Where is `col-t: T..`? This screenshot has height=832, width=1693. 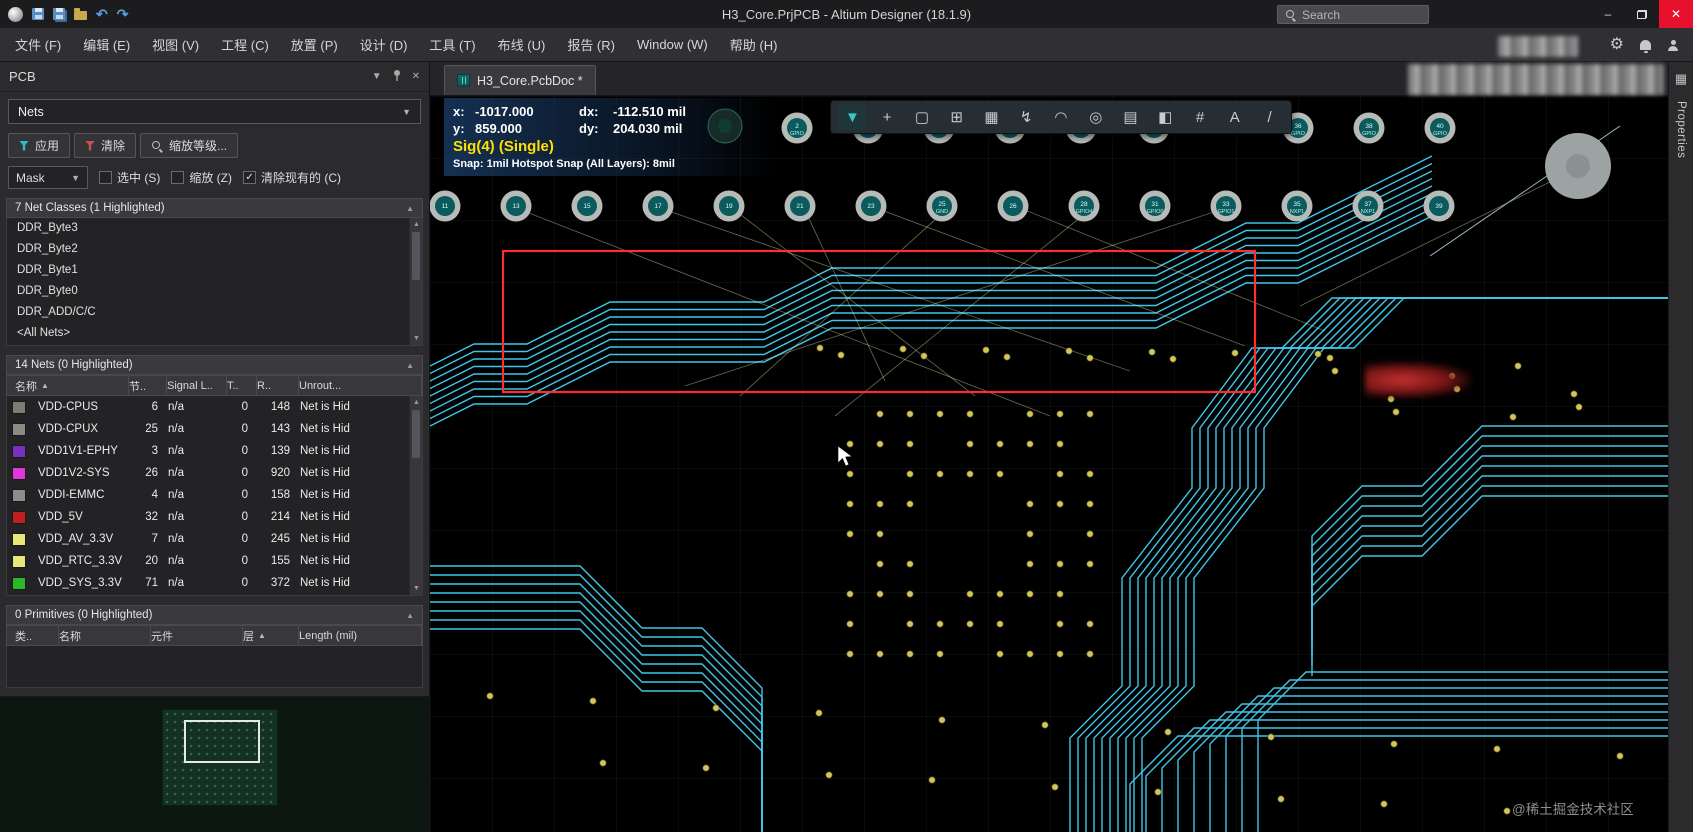
col-t: T.. is located at coordinates (242, 385).